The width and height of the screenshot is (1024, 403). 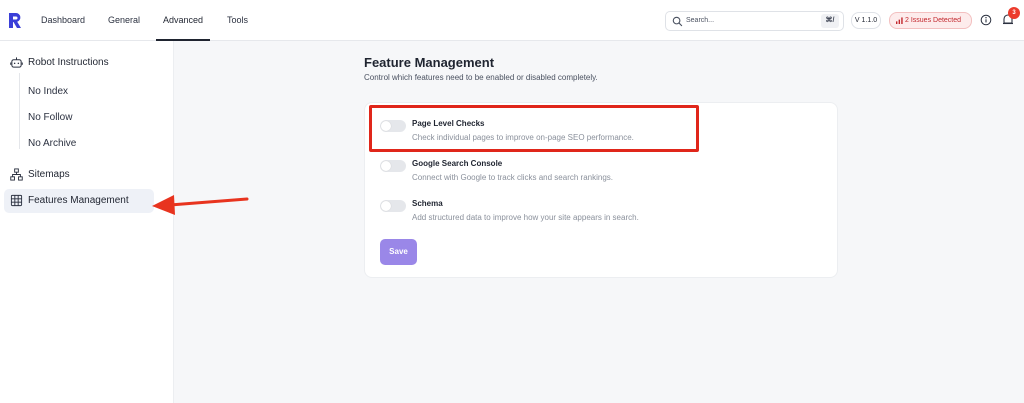 What do you see at coordinates (393, 206) in the screenshot?
I see `schema-toggle` at bounding box center [393, 206].